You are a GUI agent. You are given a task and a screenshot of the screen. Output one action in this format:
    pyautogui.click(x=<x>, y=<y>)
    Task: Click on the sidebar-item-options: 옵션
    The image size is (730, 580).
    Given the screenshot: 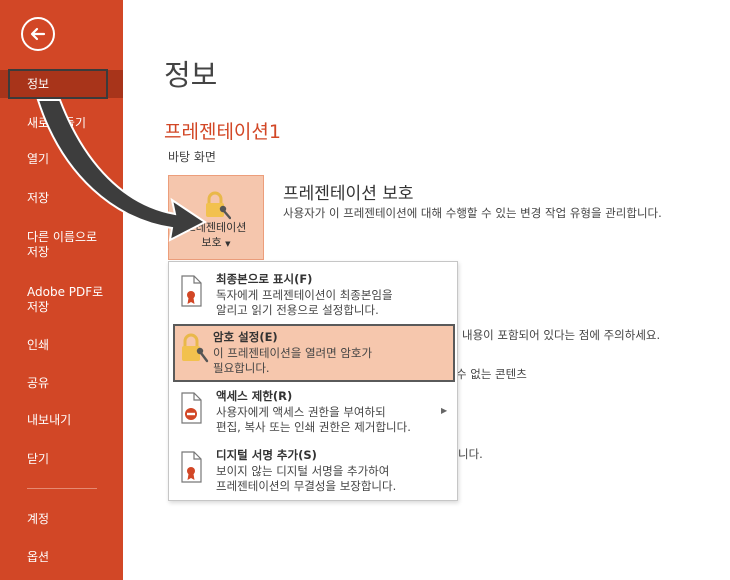 What is the action you would take?
    pyautogui.click(x=61, y=557)
    